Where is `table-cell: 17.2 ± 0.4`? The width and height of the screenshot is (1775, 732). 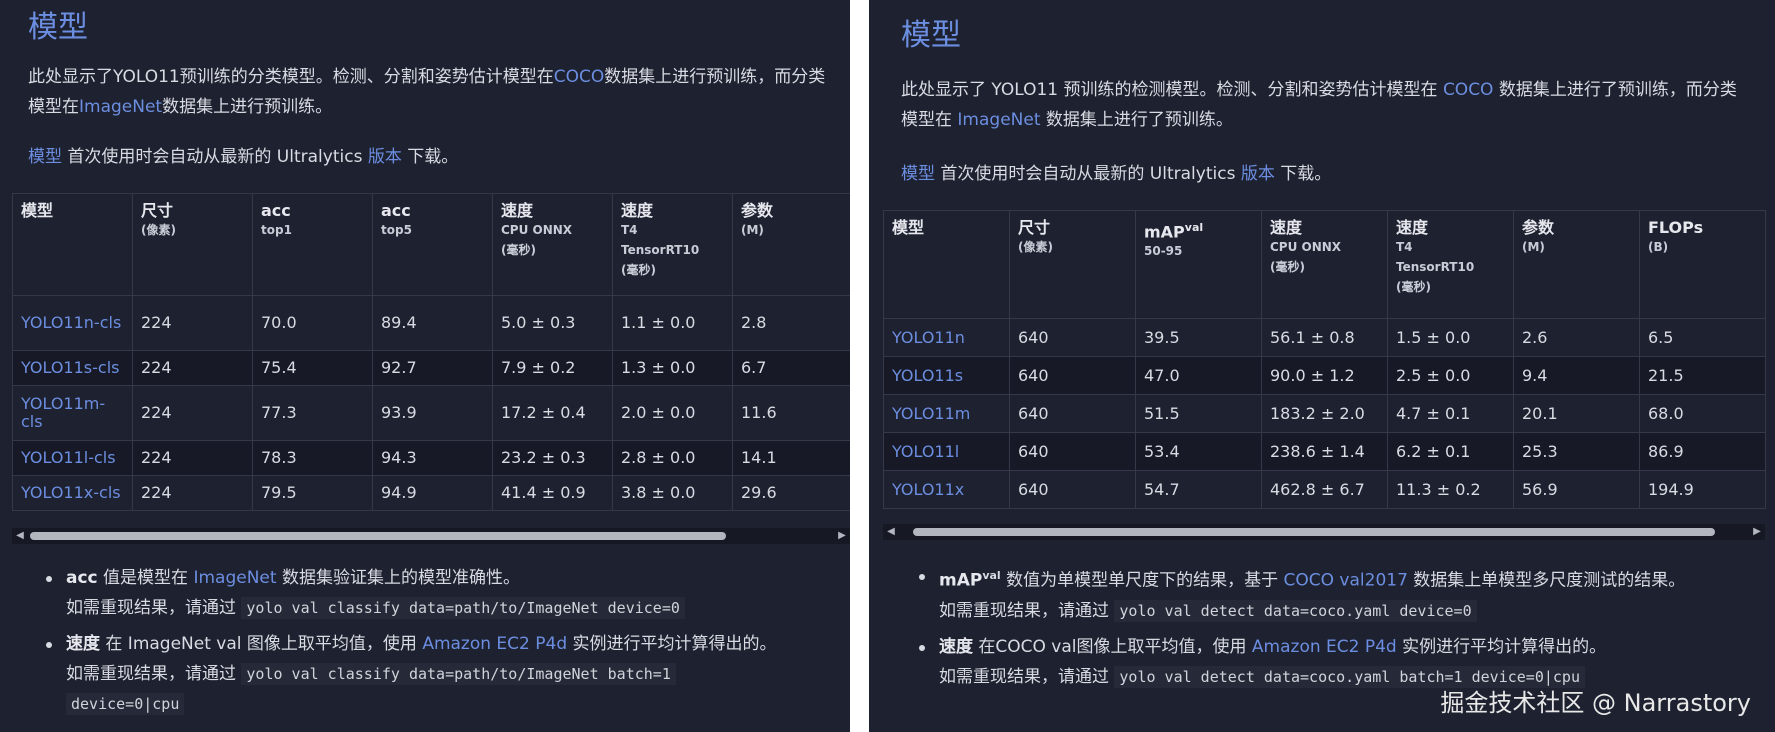 table-cell: 17.2 ± 0.4 is located at coordinates (552, 413).